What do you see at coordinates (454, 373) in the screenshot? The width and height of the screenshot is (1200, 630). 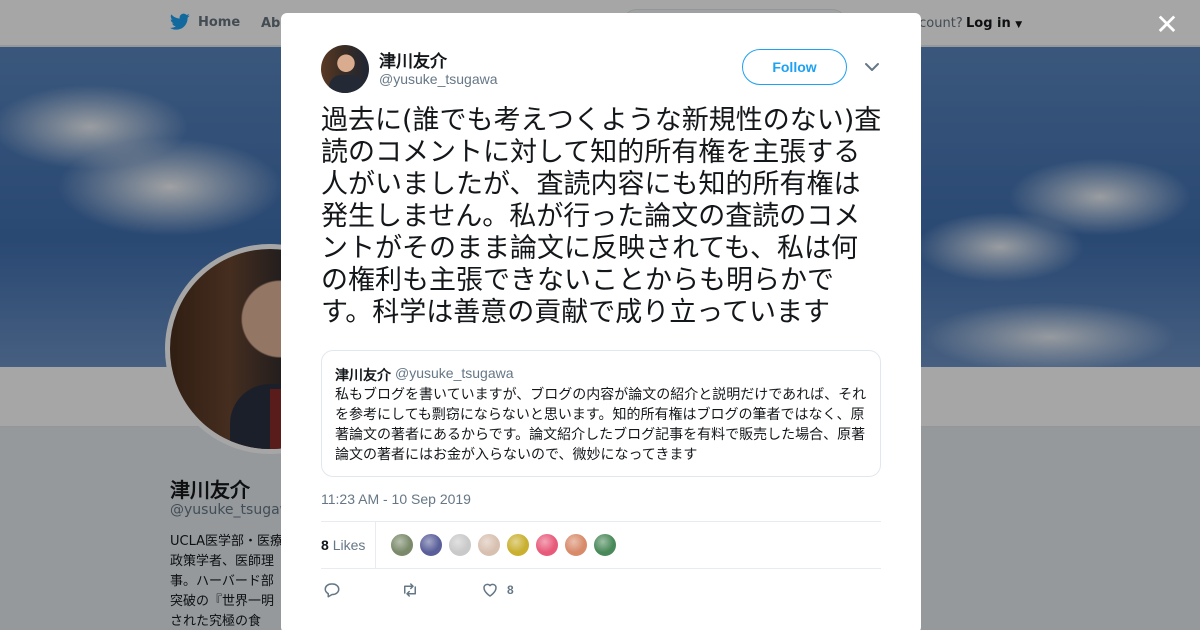 I see `quoted-author-handle: @yusuke_tsugawa` at bounding box center [454, 373].